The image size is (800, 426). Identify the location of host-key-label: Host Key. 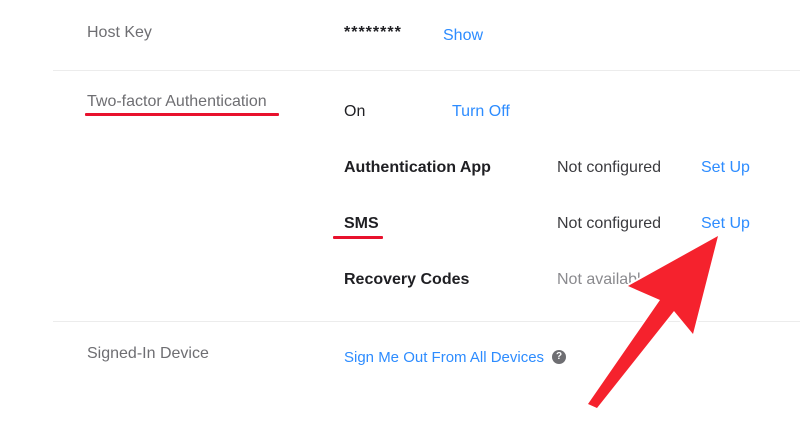
(119, 32).